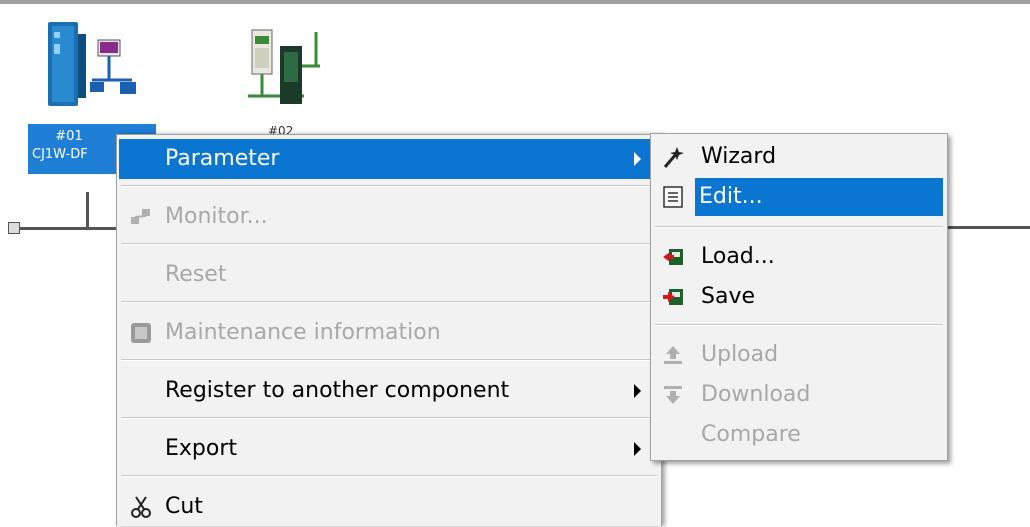 This screenshot has width=1030, height=527. I want to click on menu-item-label: Upload, so click(740, 354).